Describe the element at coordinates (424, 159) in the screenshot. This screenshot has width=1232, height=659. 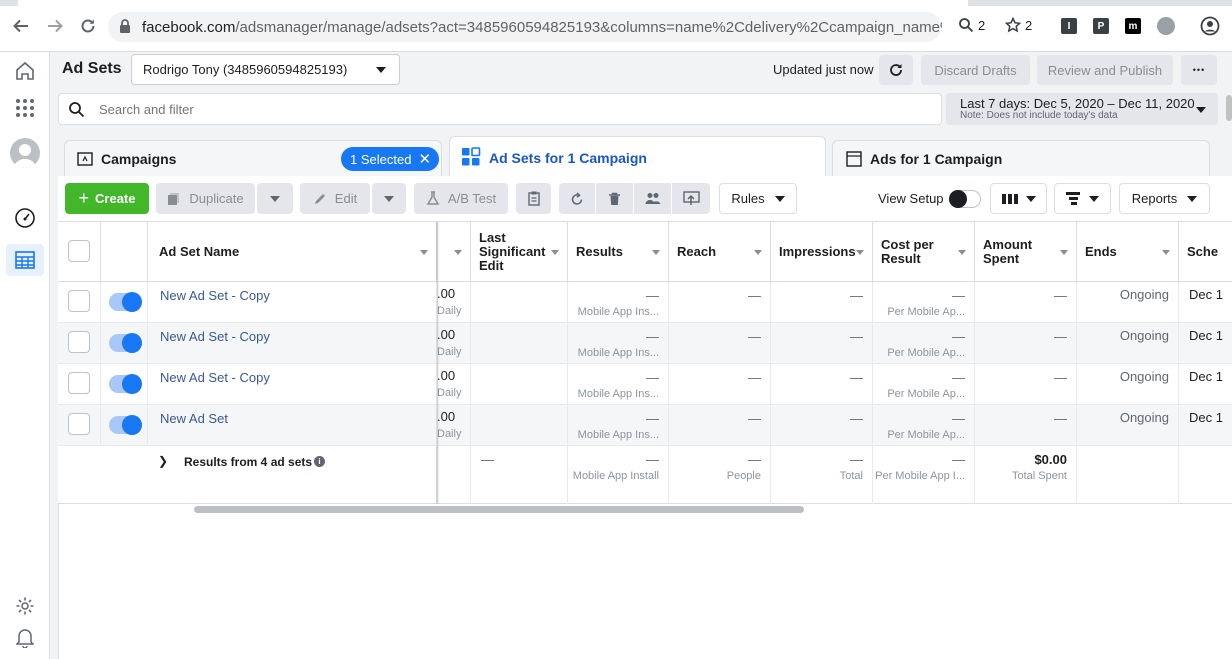
I see `clear-selection-icon: ✕` at that location.